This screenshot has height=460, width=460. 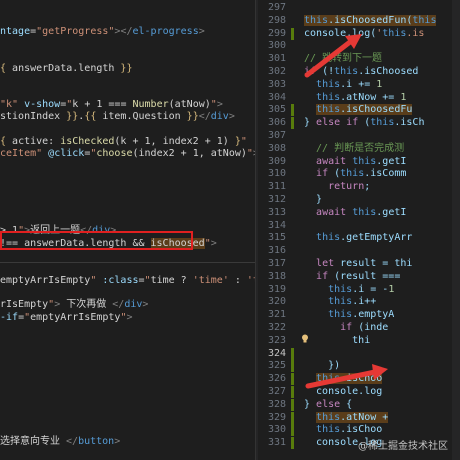 What do you see at coordinates (276, 289) in the screenshot?
I see `line-number: 319` at bounding box center [276, 289].